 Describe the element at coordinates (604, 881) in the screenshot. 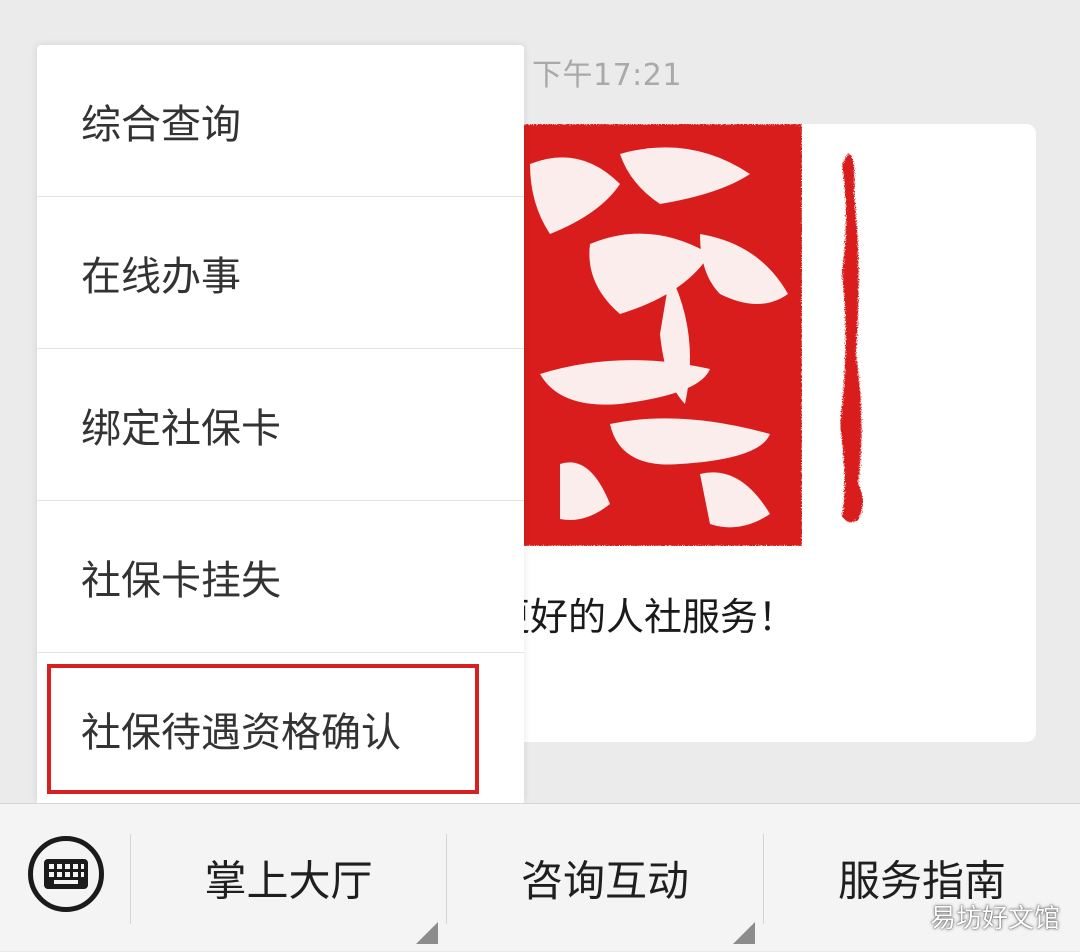

I see `tab-label: 咨询互动` at that location.